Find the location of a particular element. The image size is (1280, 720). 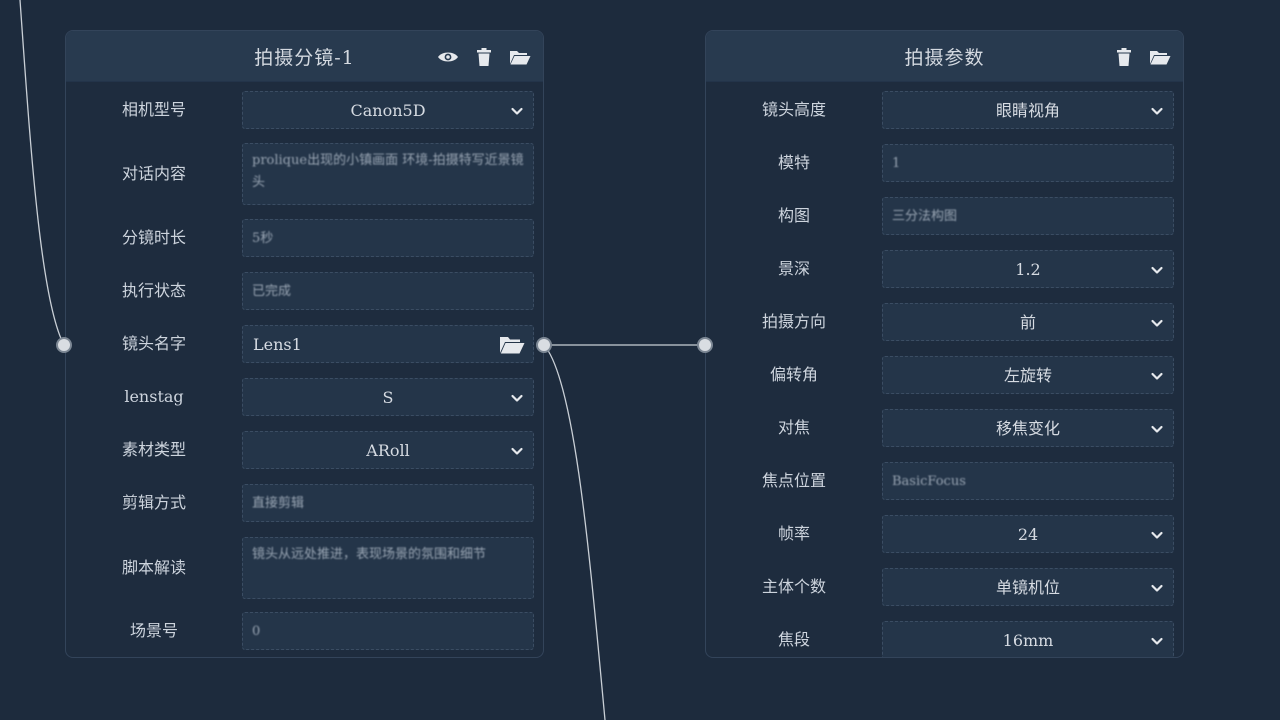

select-value: ARoll is located at coordinates (388, 450).